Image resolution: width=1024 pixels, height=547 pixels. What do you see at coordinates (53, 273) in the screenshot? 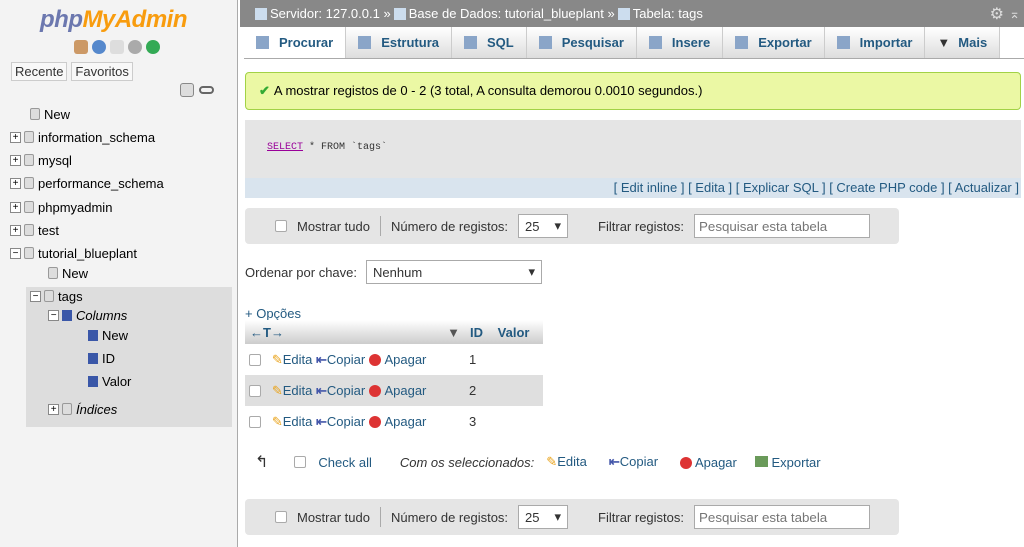
I see `new-table-icon` at bounding box center [53, 273].